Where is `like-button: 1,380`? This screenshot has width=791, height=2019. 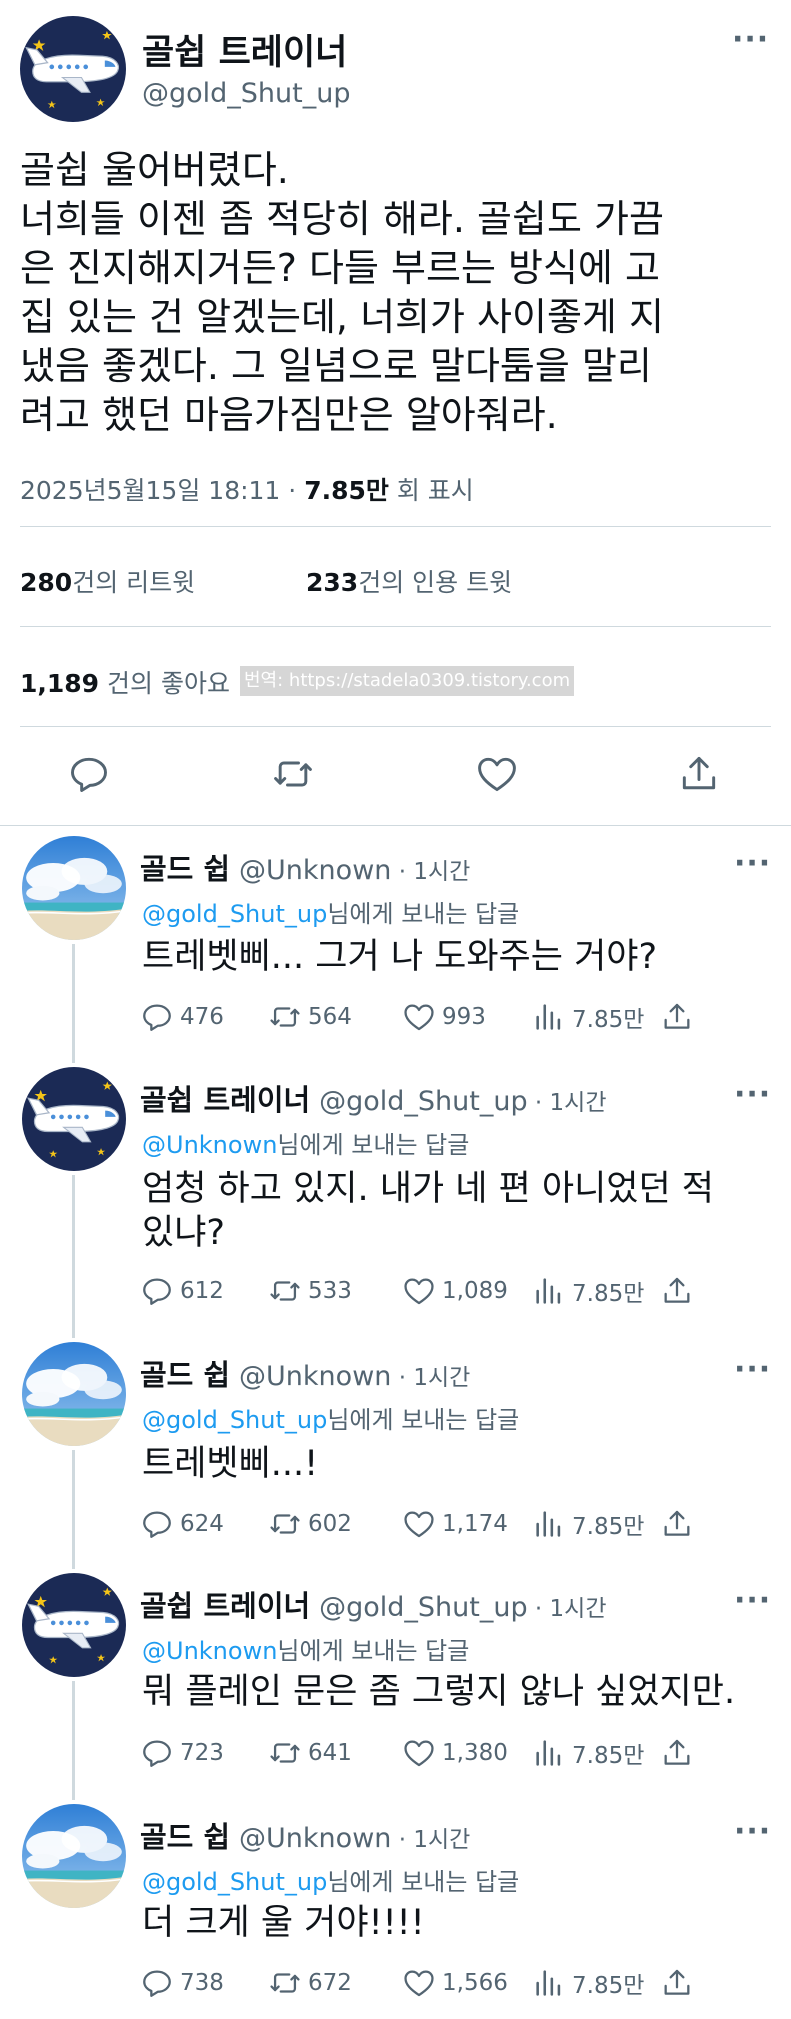
like-button: 1,380 is located at coordinates (455, 1753).